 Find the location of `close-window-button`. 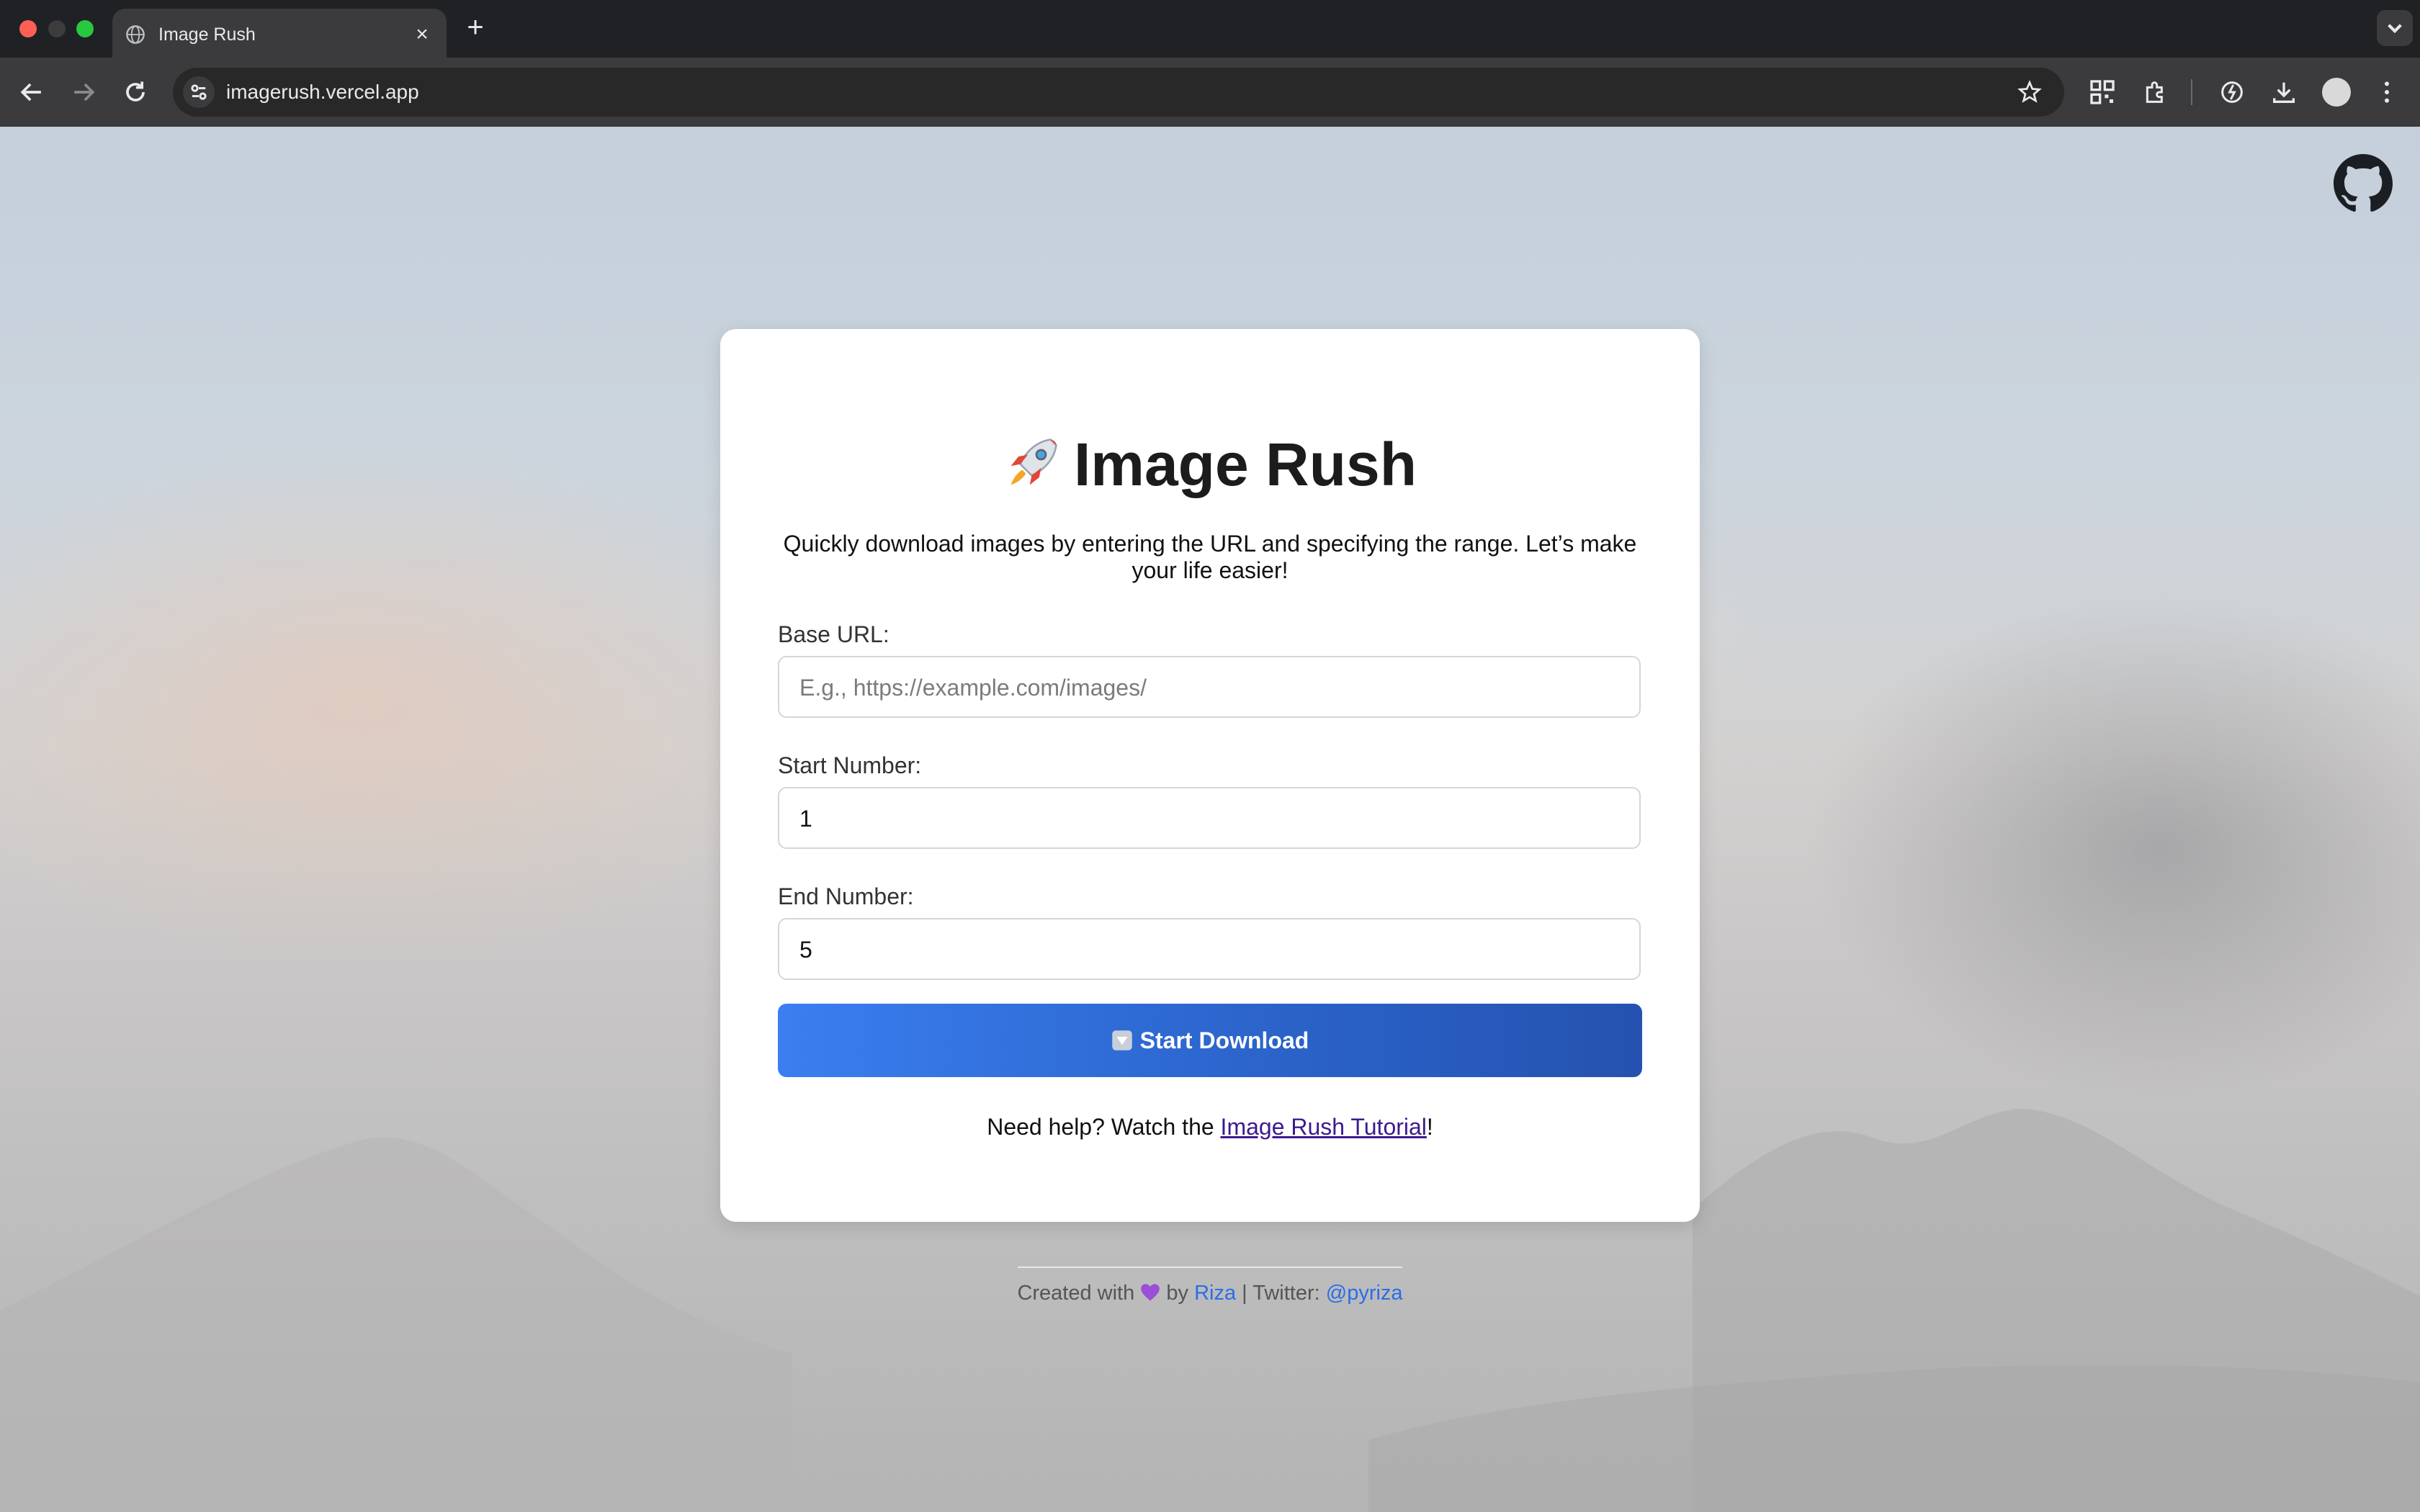

close-window-button is located at coordinates (28, 28).